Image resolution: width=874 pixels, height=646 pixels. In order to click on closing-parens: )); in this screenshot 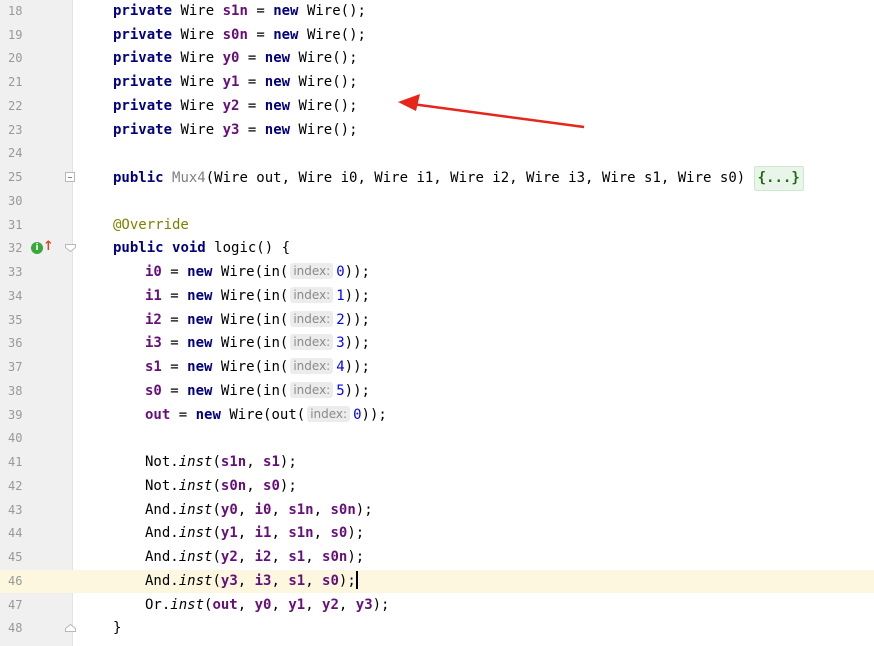, I will do `click(357, 272)`.